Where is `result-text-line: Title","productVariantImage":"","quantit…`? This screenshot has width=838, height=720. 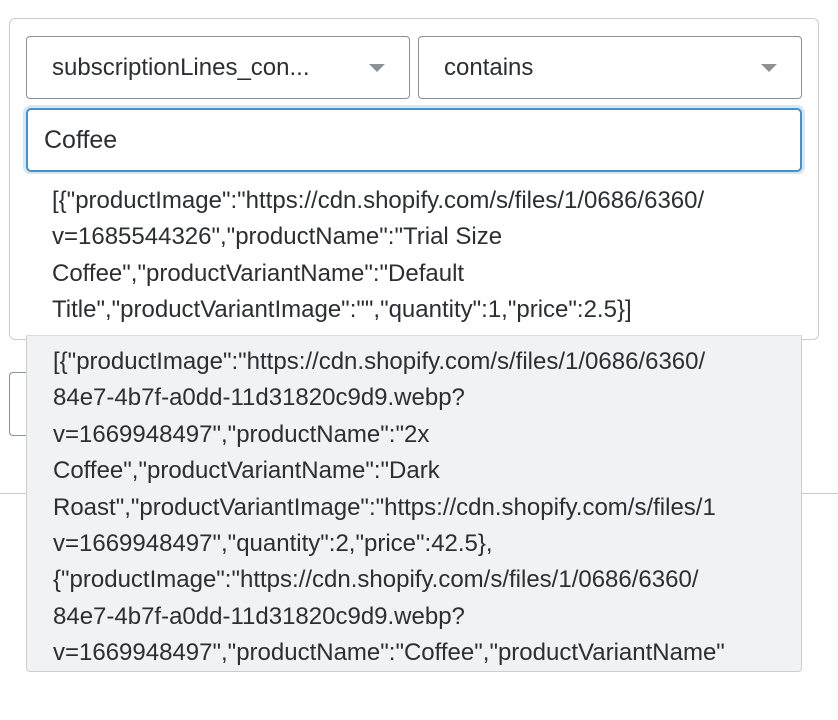 result-text-line: Title","productVariantImage":"","quantit… is located at coordinates (342, 310).